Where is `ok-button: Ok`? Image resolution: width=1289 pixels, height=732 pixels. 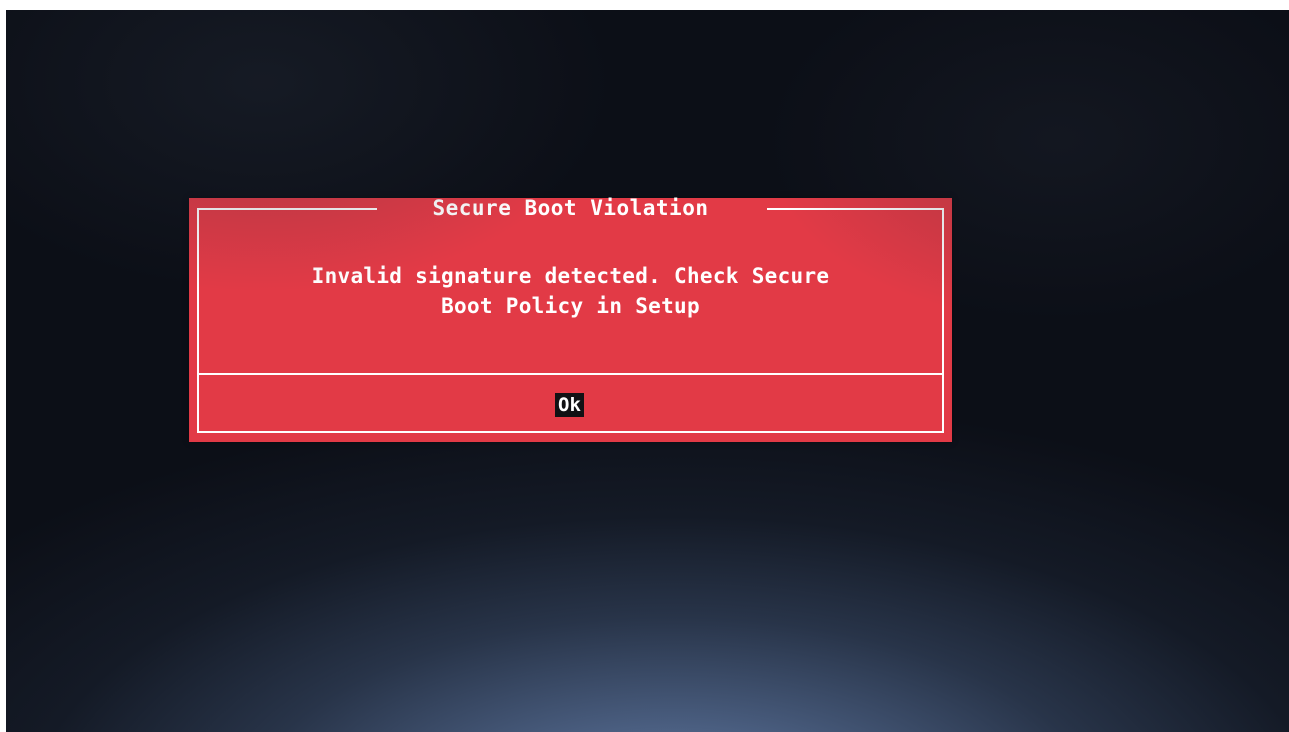 ok-button: Ok is located at coordinates (569, 405).